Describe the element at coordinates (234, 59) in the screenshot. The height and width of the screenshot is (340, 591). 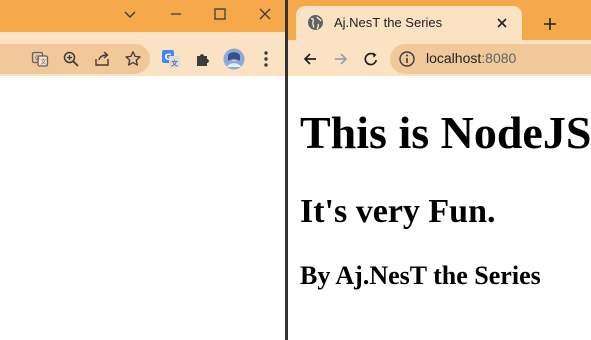
I see `profile-avatar` at that location.